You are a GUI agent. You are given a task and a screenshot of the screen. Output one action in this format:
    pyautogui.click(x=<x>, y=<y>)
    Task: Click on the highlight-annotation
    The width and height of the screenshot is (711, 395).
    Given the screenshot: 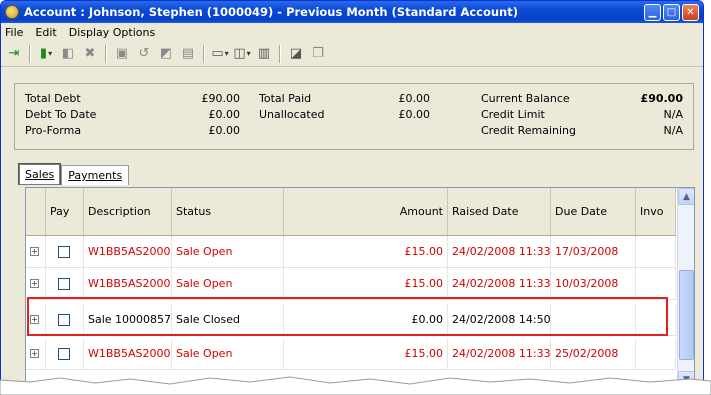 What is the action you would take?
    pyautogui.click(x=347, y=316)
    